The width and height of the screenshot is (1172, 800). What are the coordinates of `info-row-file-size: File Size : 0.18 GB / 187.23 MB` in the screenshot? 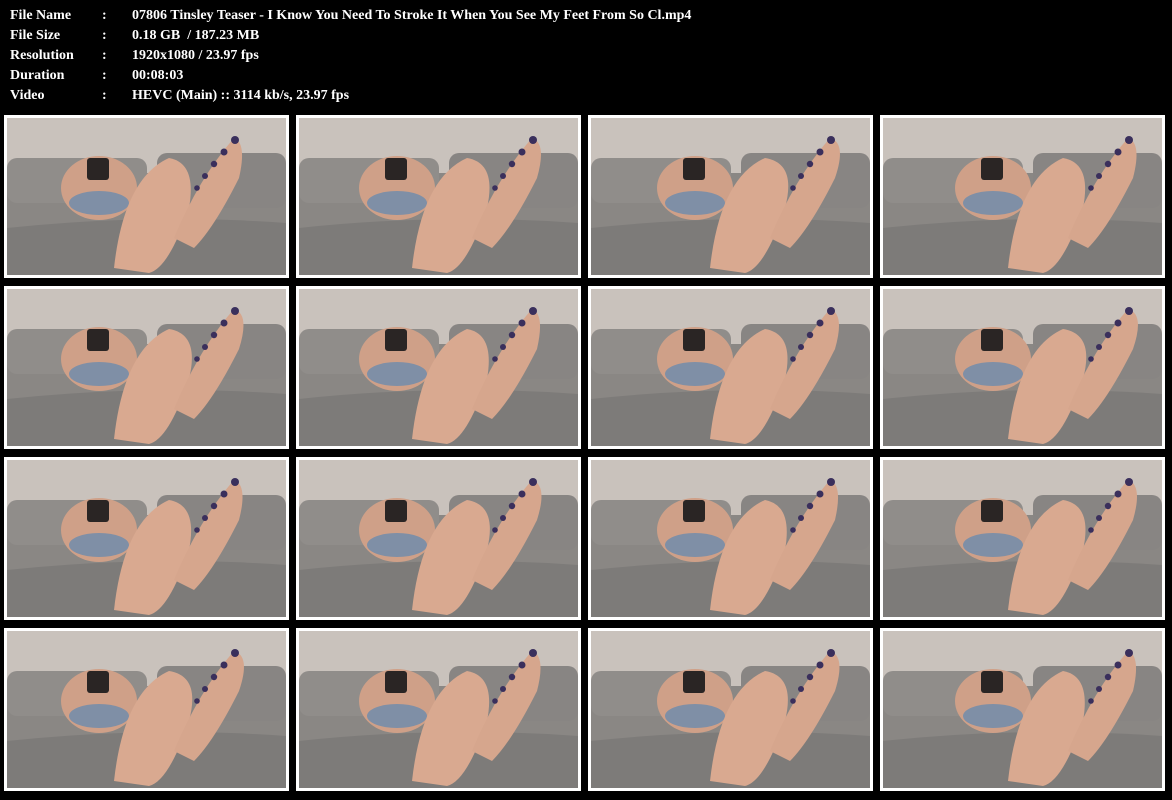 It's located at (350, 36).